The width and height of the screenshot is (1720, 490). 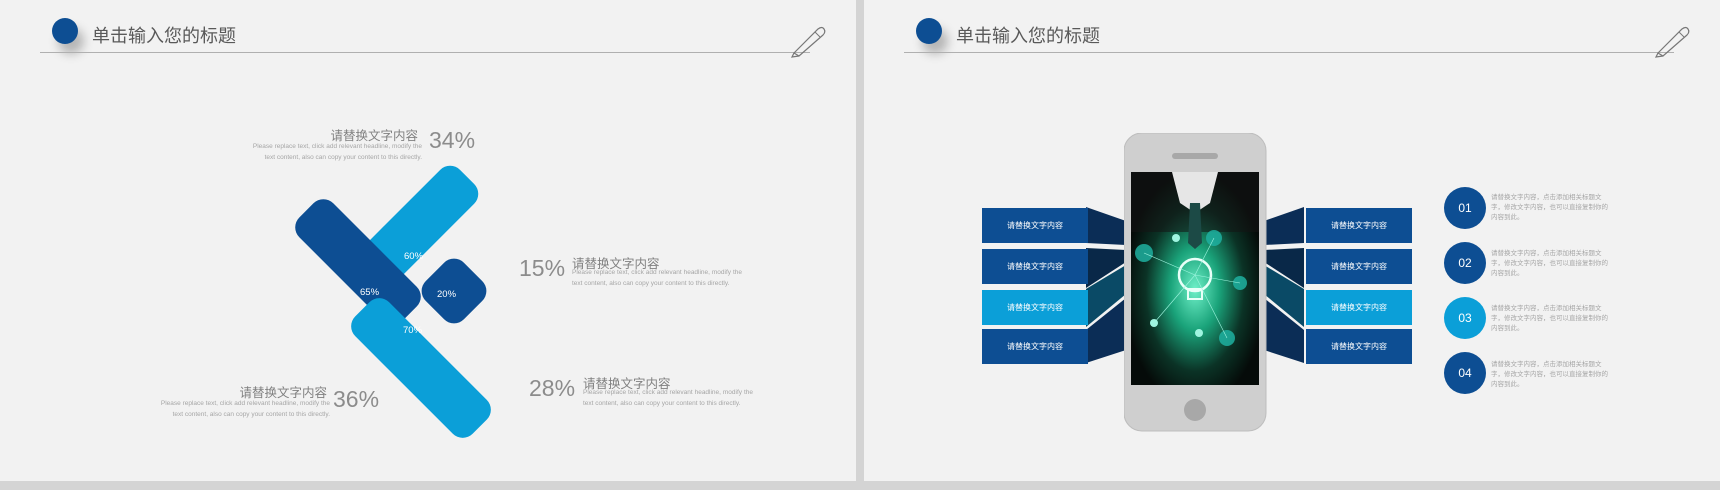 I want to click on block-4-percent: 28%, so click(x=552, y=388).